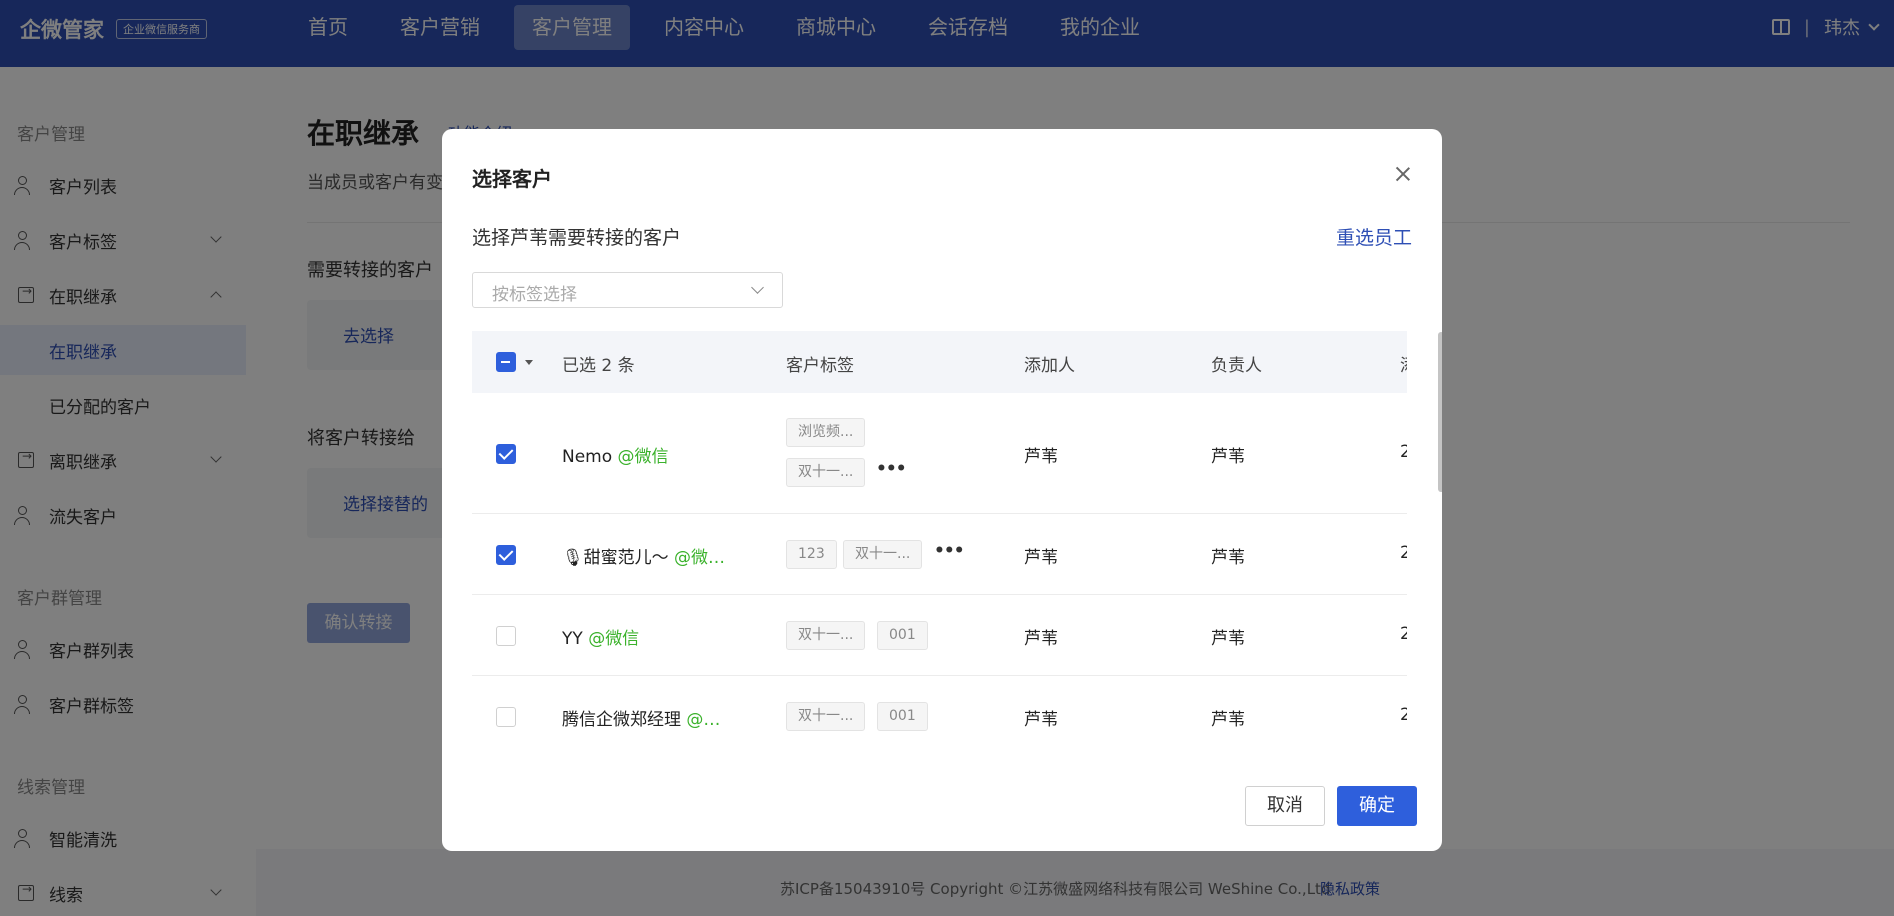  I want to click on ok-button: 确定, so click(1377, 806).